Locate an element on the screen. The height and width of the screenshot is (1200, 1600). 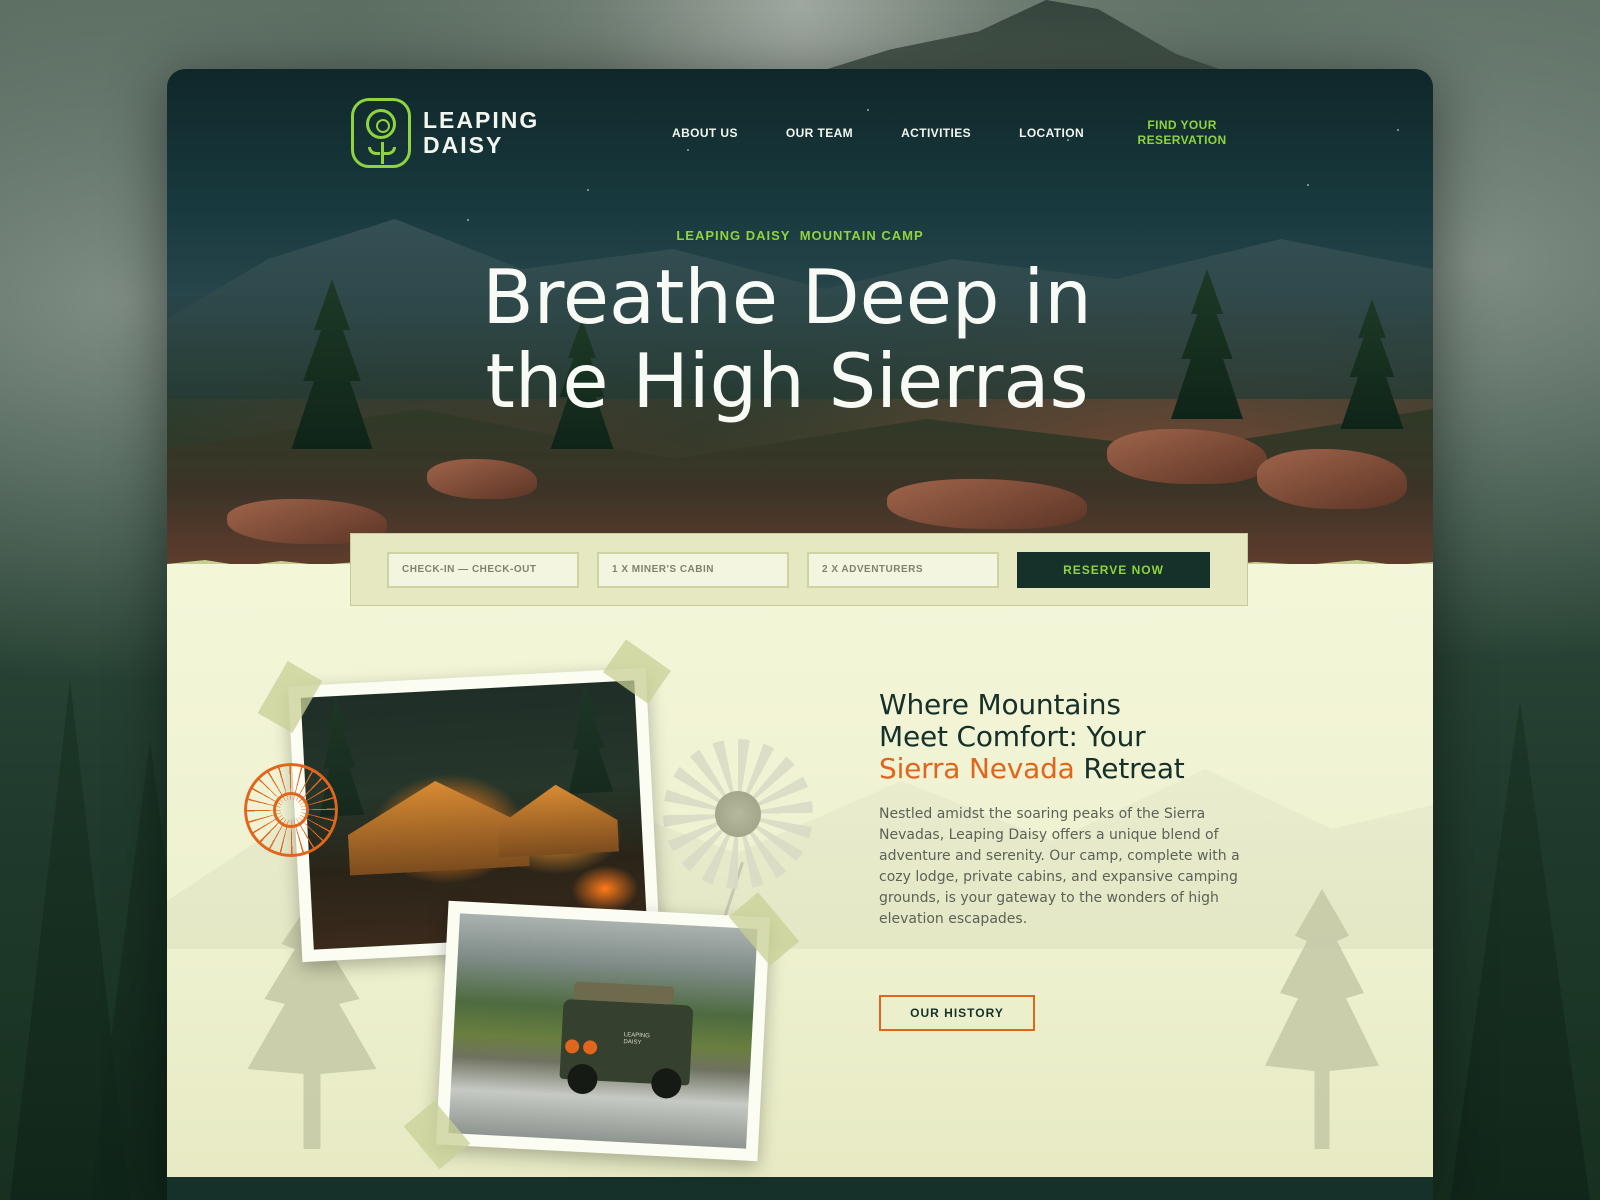
daisy-sketch-center is located at coordinates (738, 814).